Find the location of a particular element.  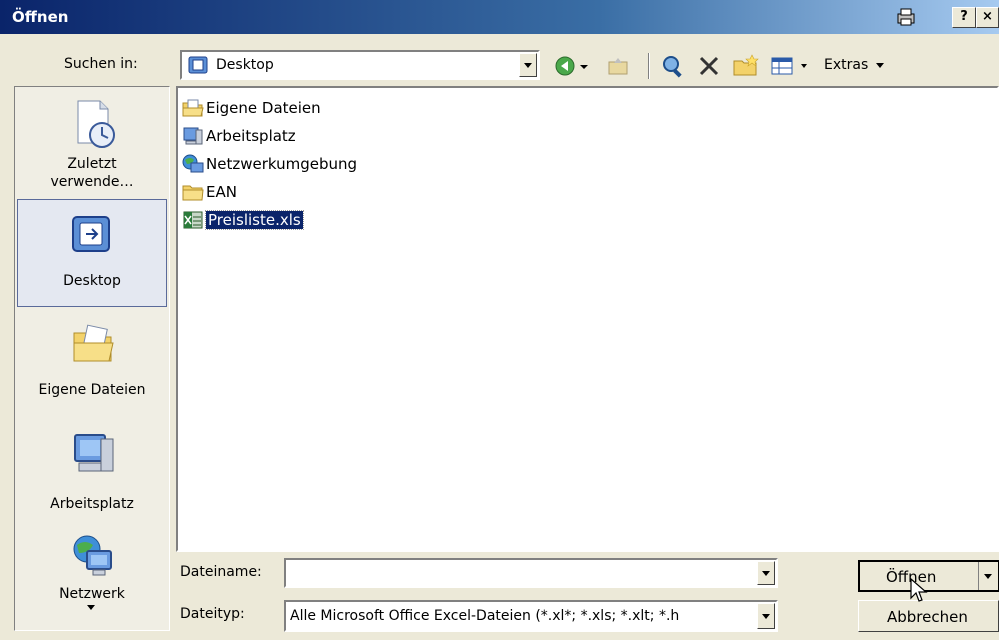

sidebar-item-label: Desktop is located at coordinates (92, 281).